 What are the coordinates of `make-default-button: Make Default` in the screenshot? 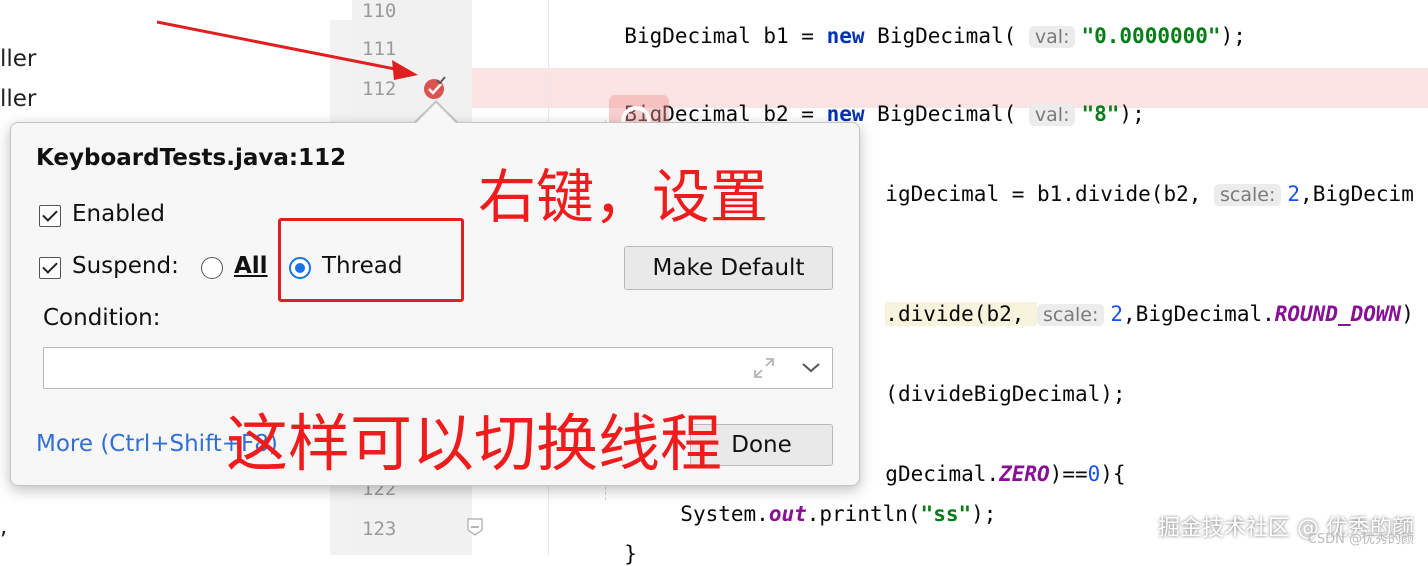 It's located at (728, 268).